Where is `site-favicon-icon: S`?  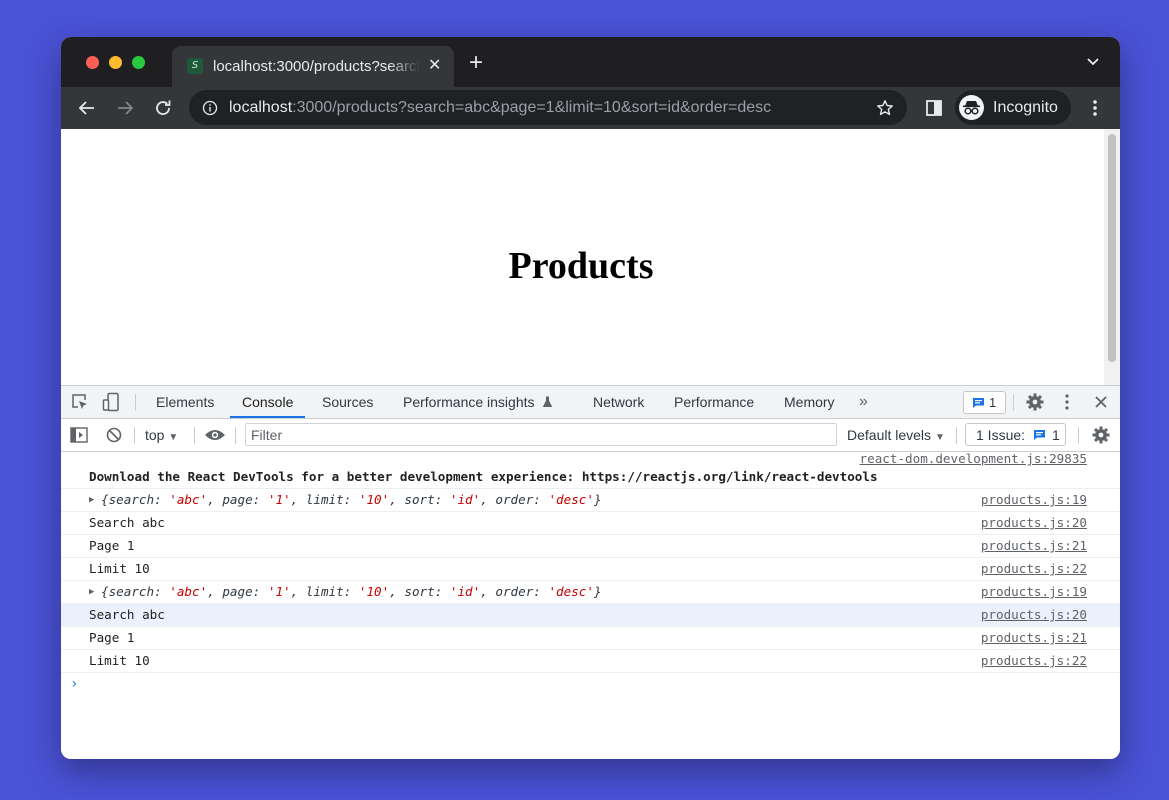 site-favicon-icon: S is located at coordinates (195, 66).